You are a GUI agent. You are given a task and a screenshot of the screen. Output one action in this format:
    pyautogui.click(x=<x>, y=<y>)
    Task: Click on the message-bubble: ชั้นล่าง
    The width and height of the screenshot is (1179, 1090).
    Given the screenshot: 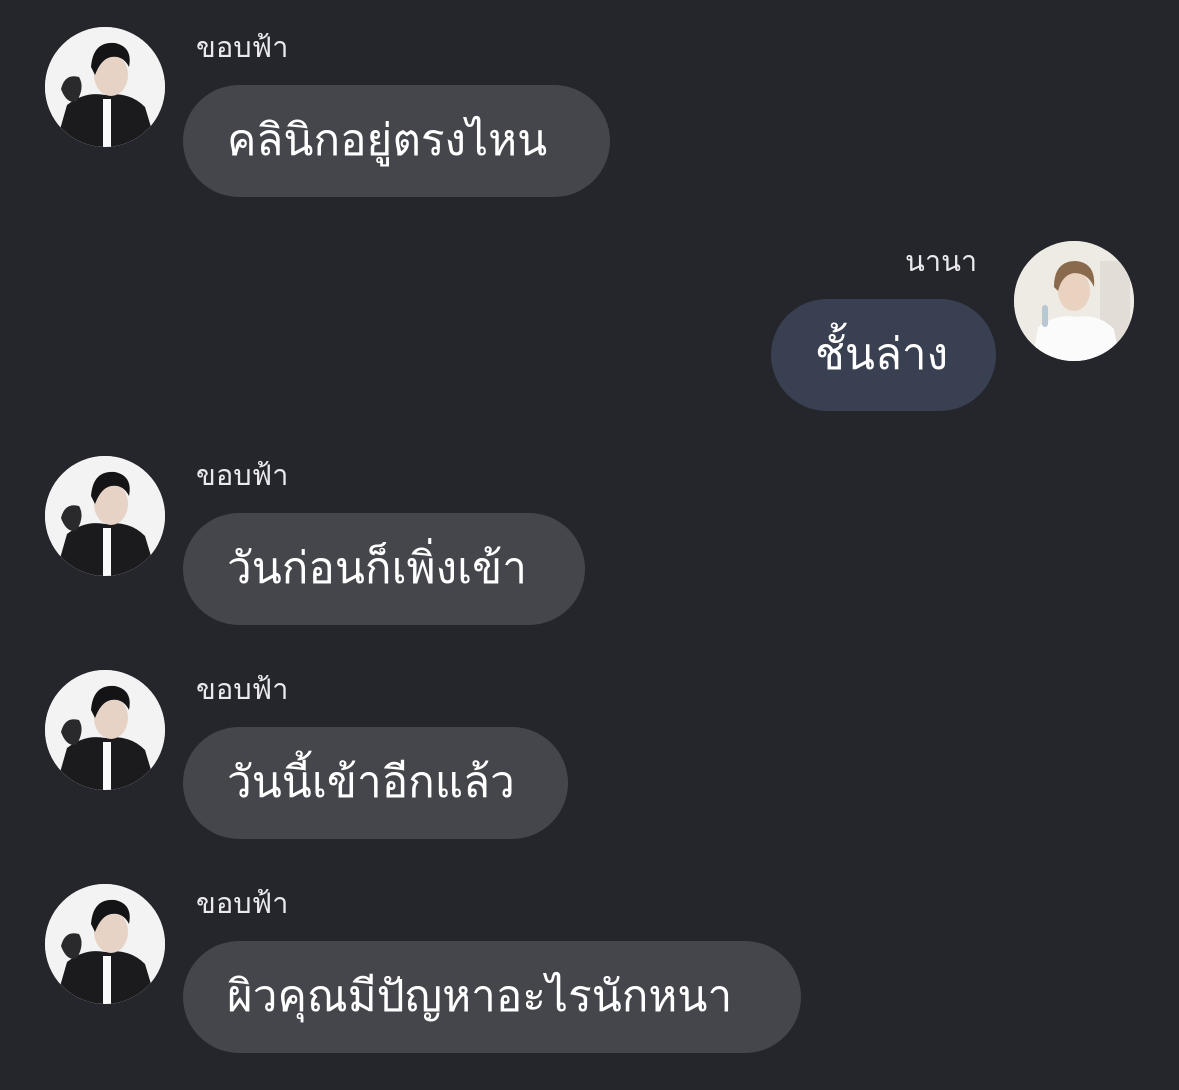 What is the action you would take?
    pyautogui.click(x=883, y=355)
    